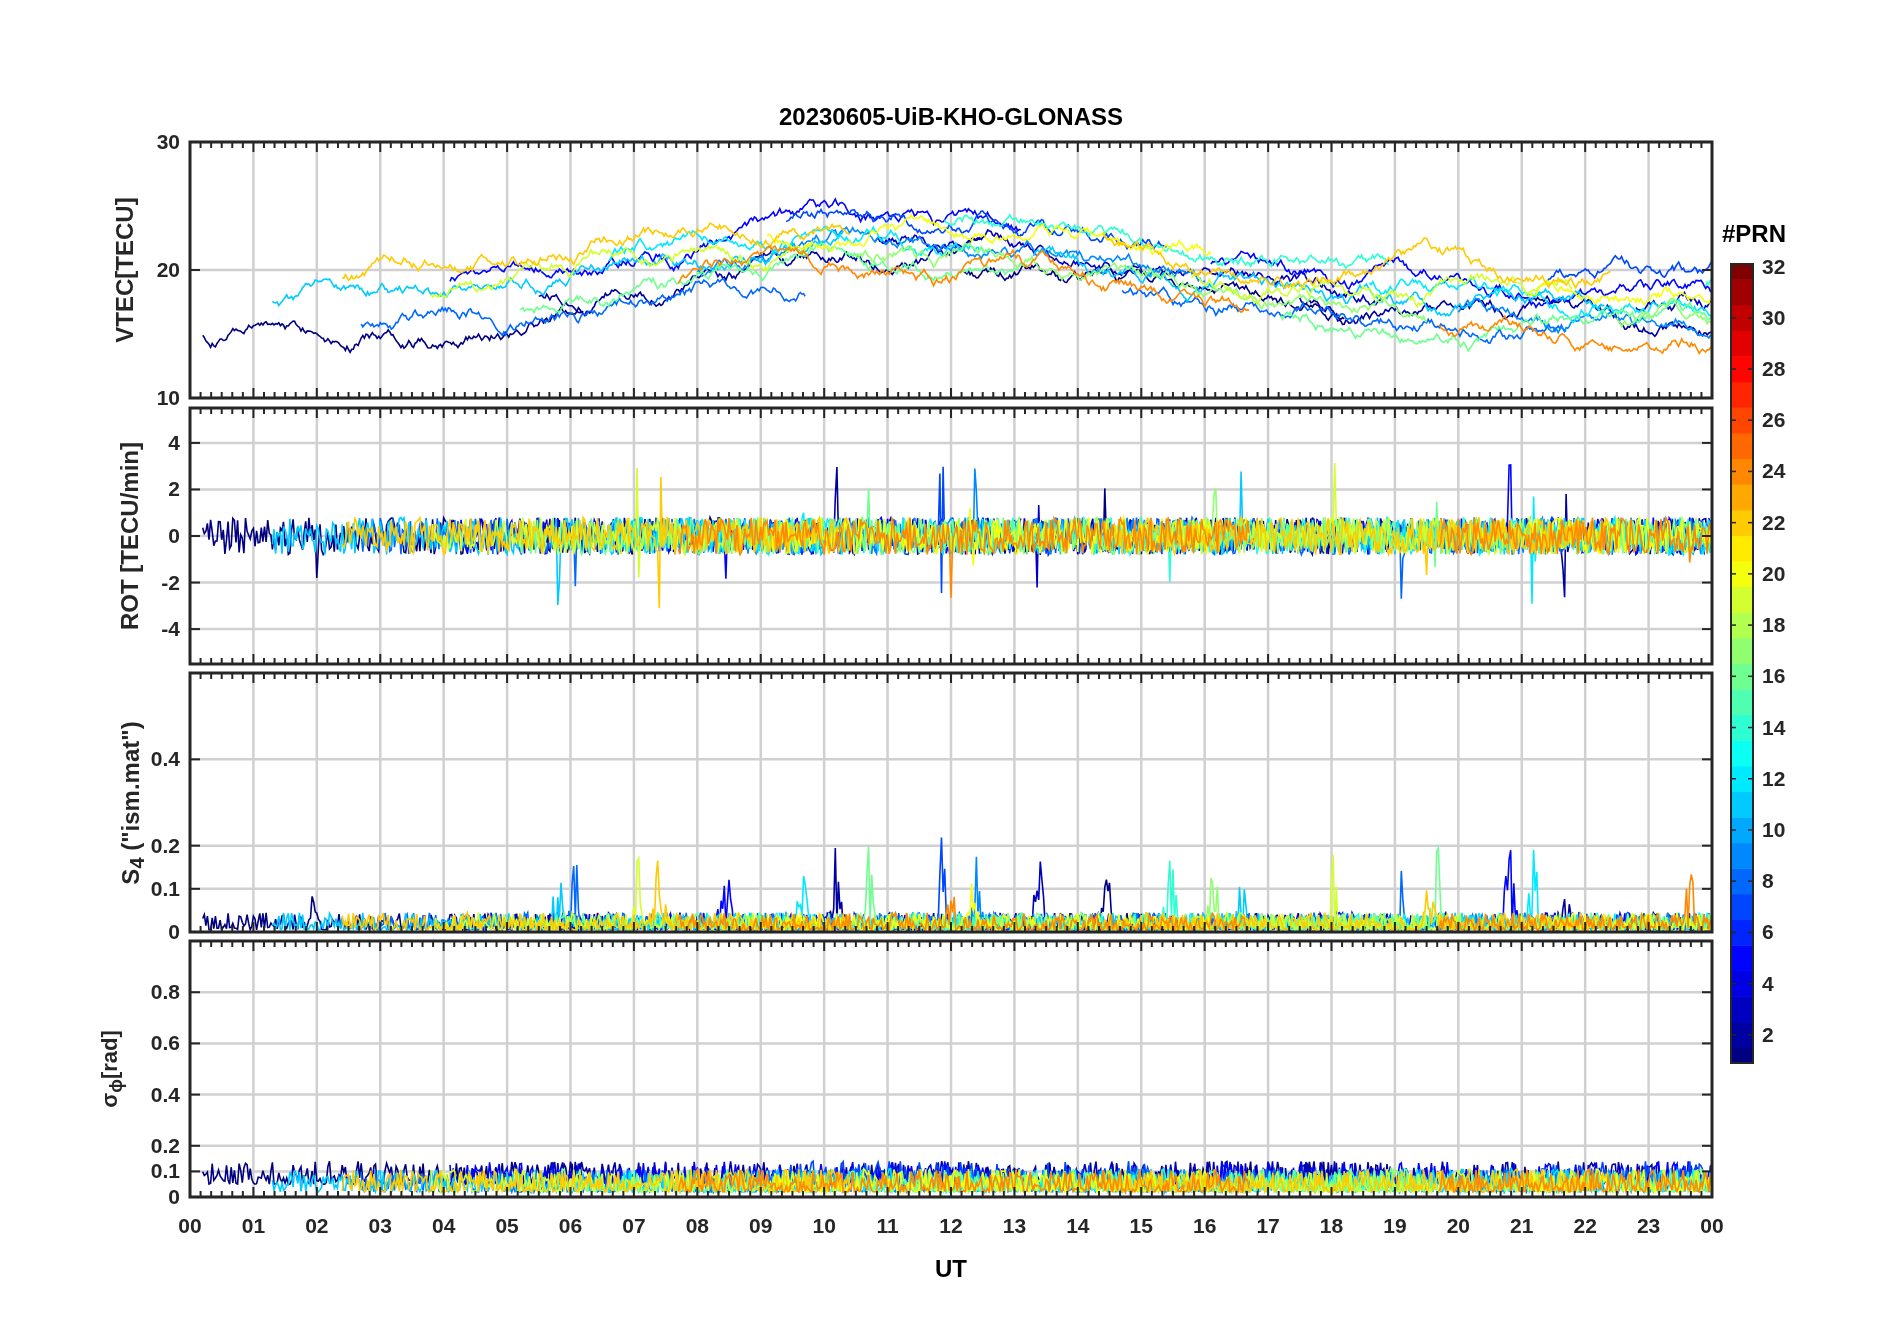 This screenshot has width=1902, height=1330. I want to click on chart-title: 20230605-UiB-KHO-GLONASS, so click(951, 116).